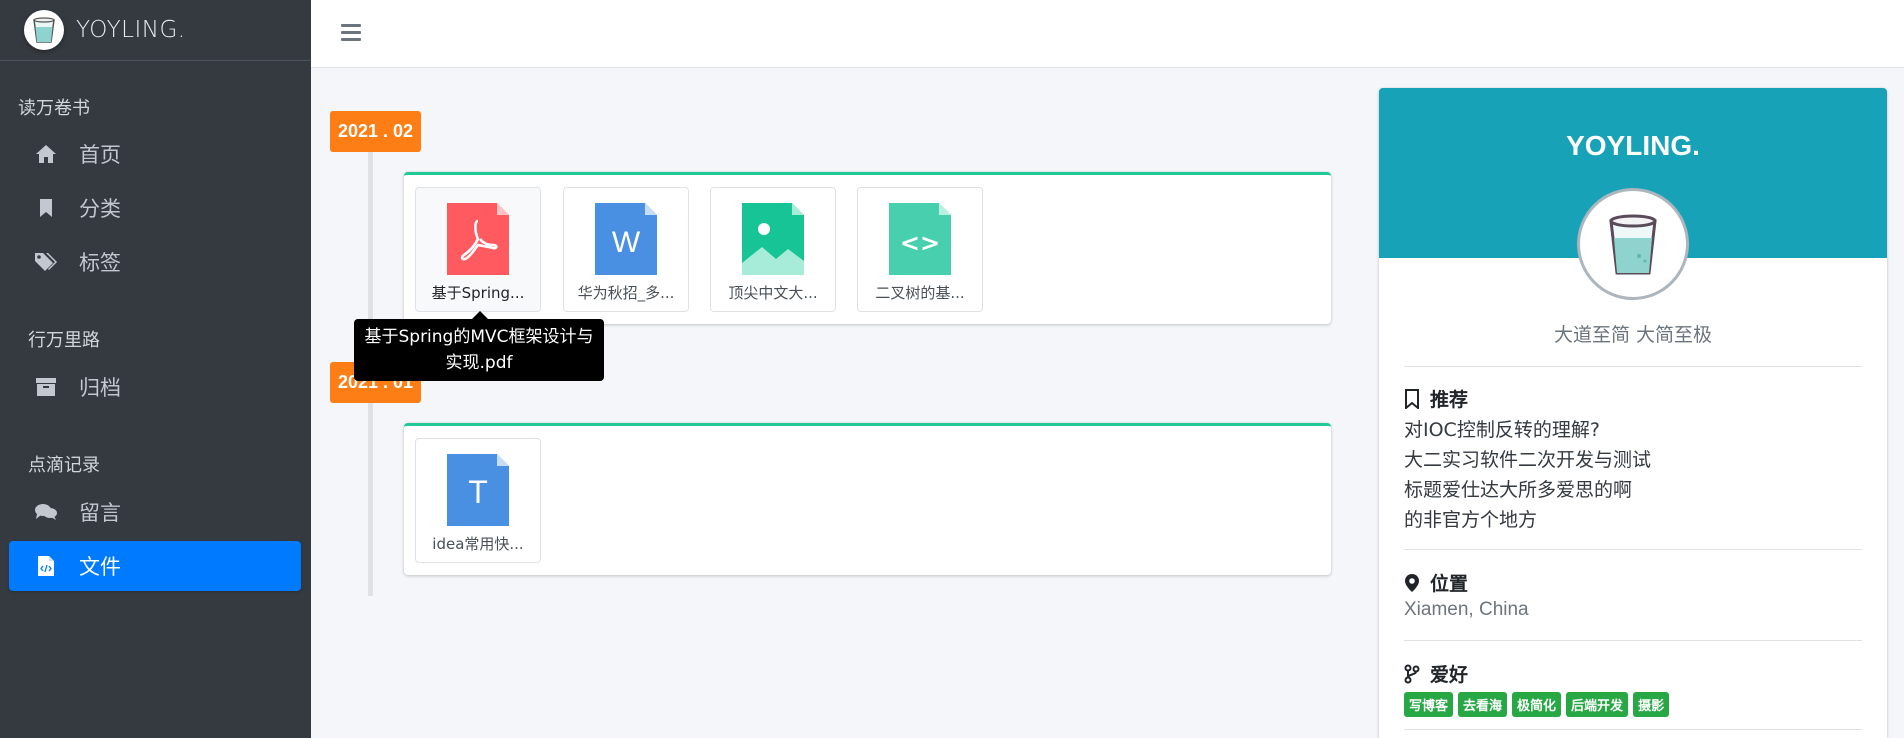 This screenshot has width=1904, height=738. I want to click on sidebar-item-label: 文件, so click(100, 567).